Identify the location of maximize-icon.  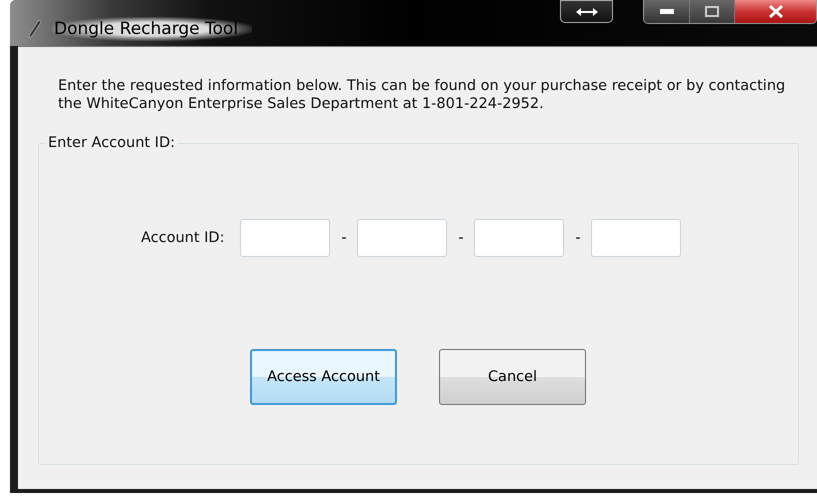
(712, 11).